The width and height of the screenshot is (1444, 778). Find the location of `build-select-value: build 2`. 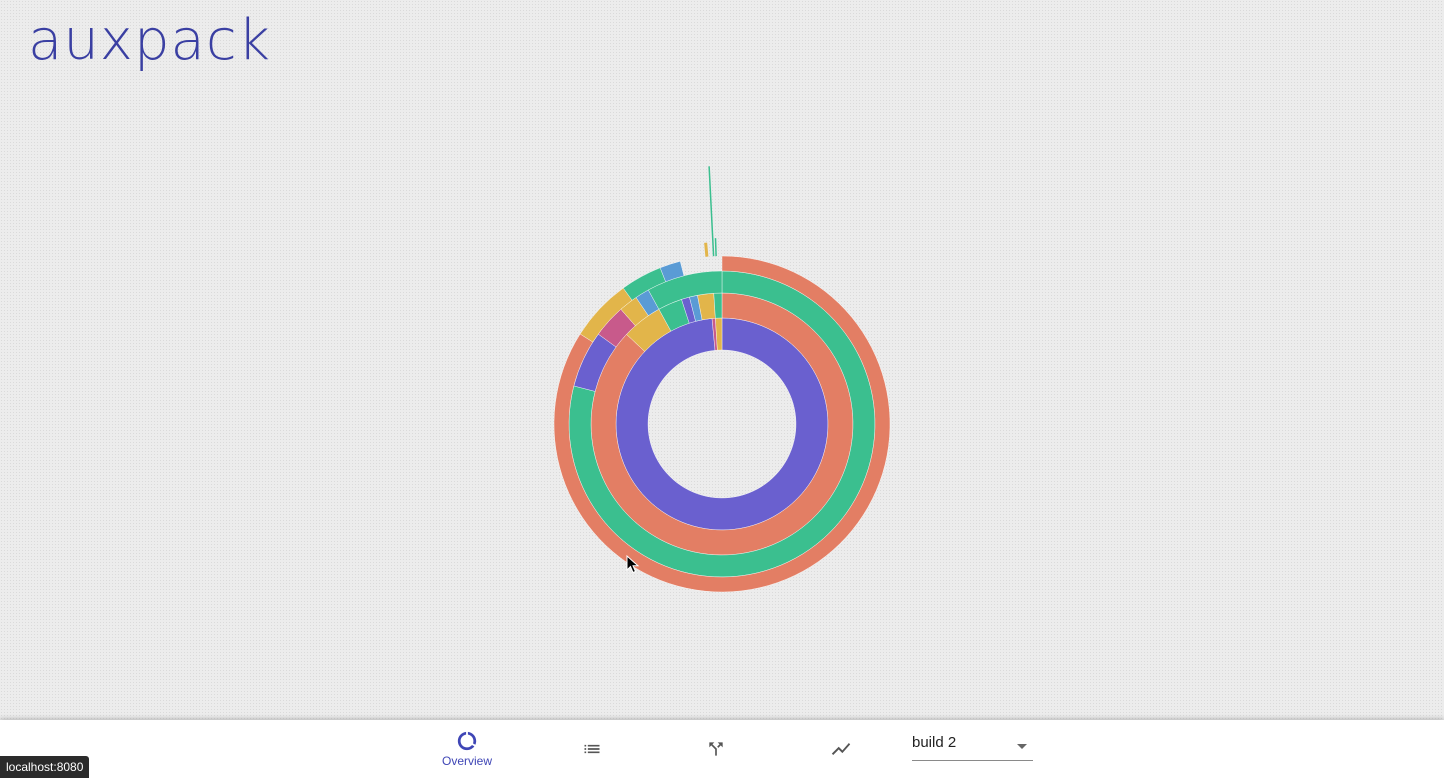

build-select-value: build 2 is located at coordinates (934, 742).